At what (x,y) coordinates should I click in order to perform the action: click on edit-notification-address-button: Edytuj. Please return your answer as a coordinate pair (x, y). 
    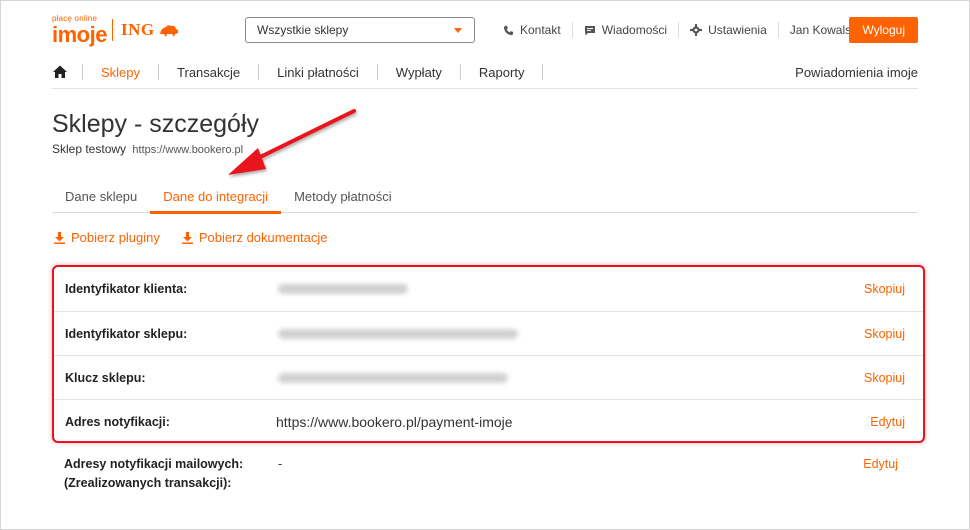
    Looking at the image, I should click on (887, 422).